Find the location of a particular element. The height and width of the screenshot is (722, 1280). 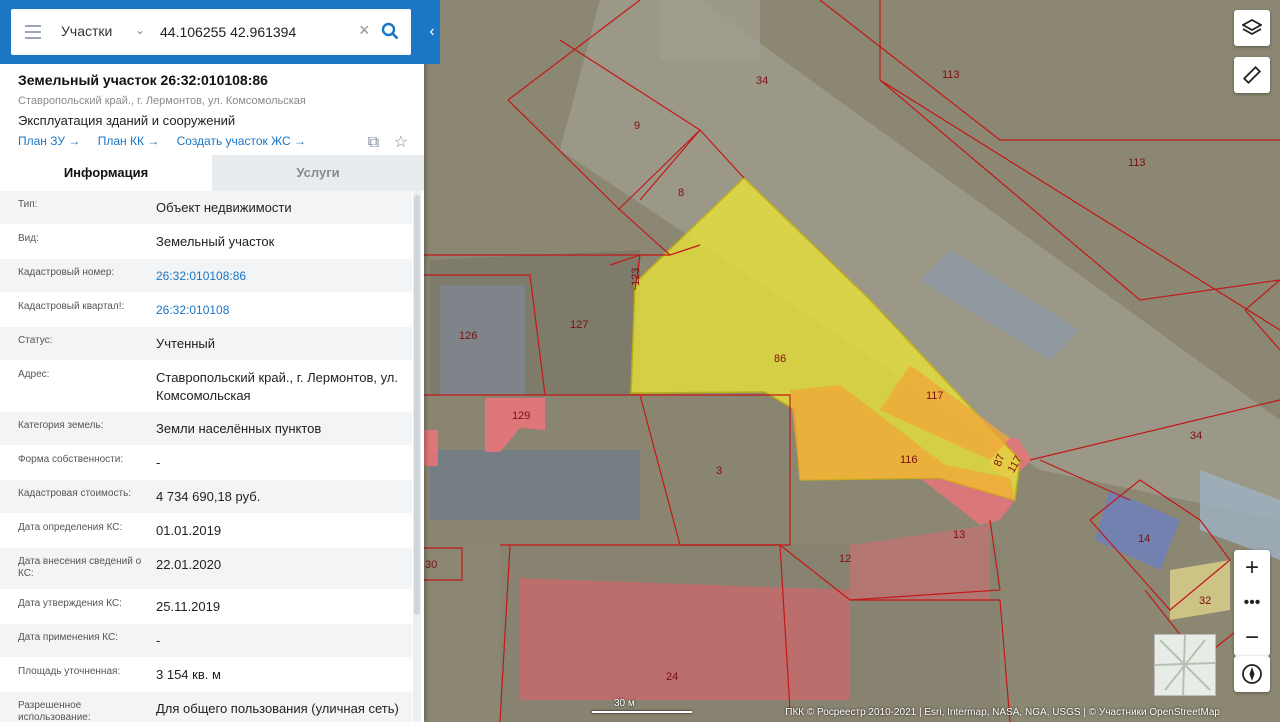

parcel-label: 14 is located at coordinates (1144, 539).